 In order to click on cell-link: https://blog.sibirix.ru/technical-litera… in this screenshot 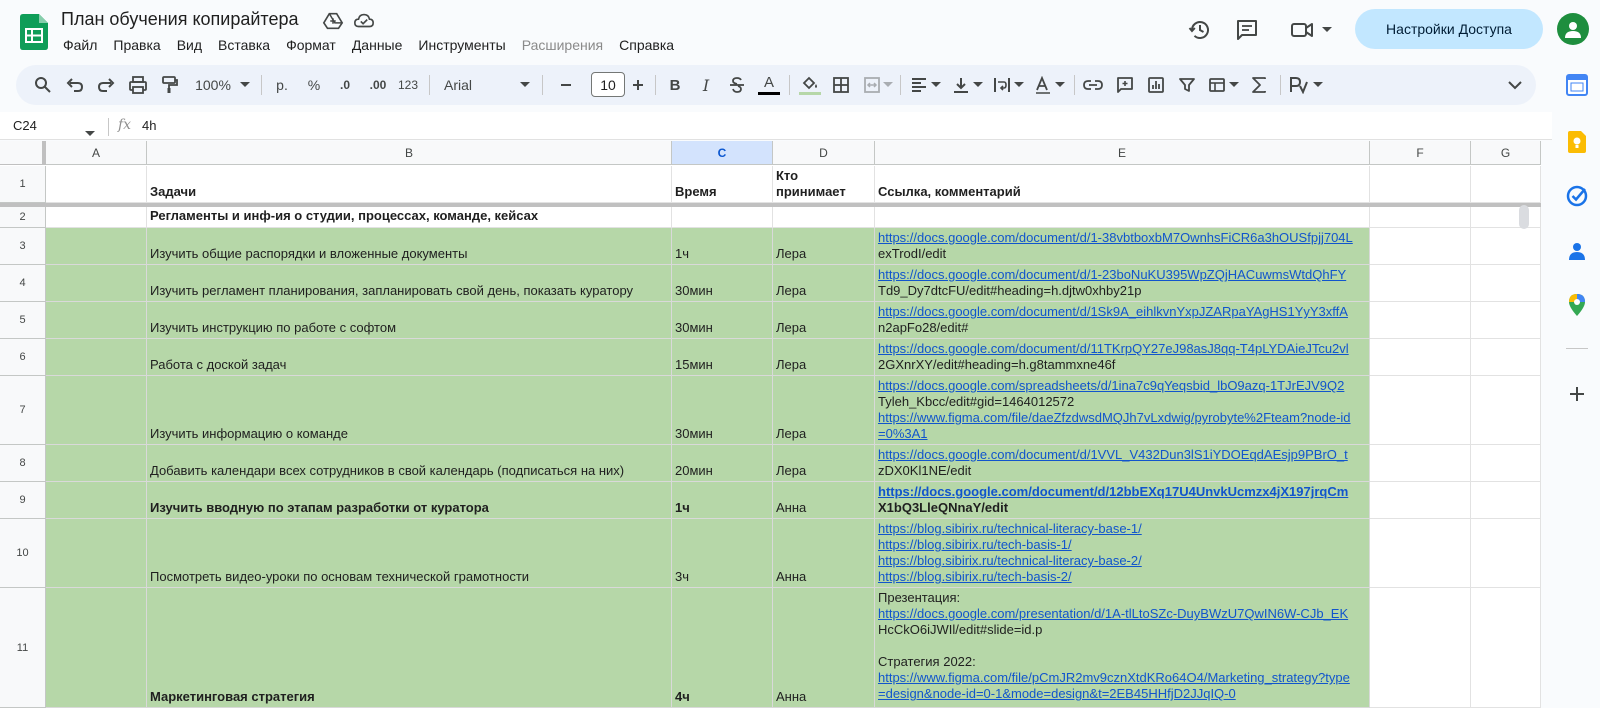, I will do `click(1122, 561)`.